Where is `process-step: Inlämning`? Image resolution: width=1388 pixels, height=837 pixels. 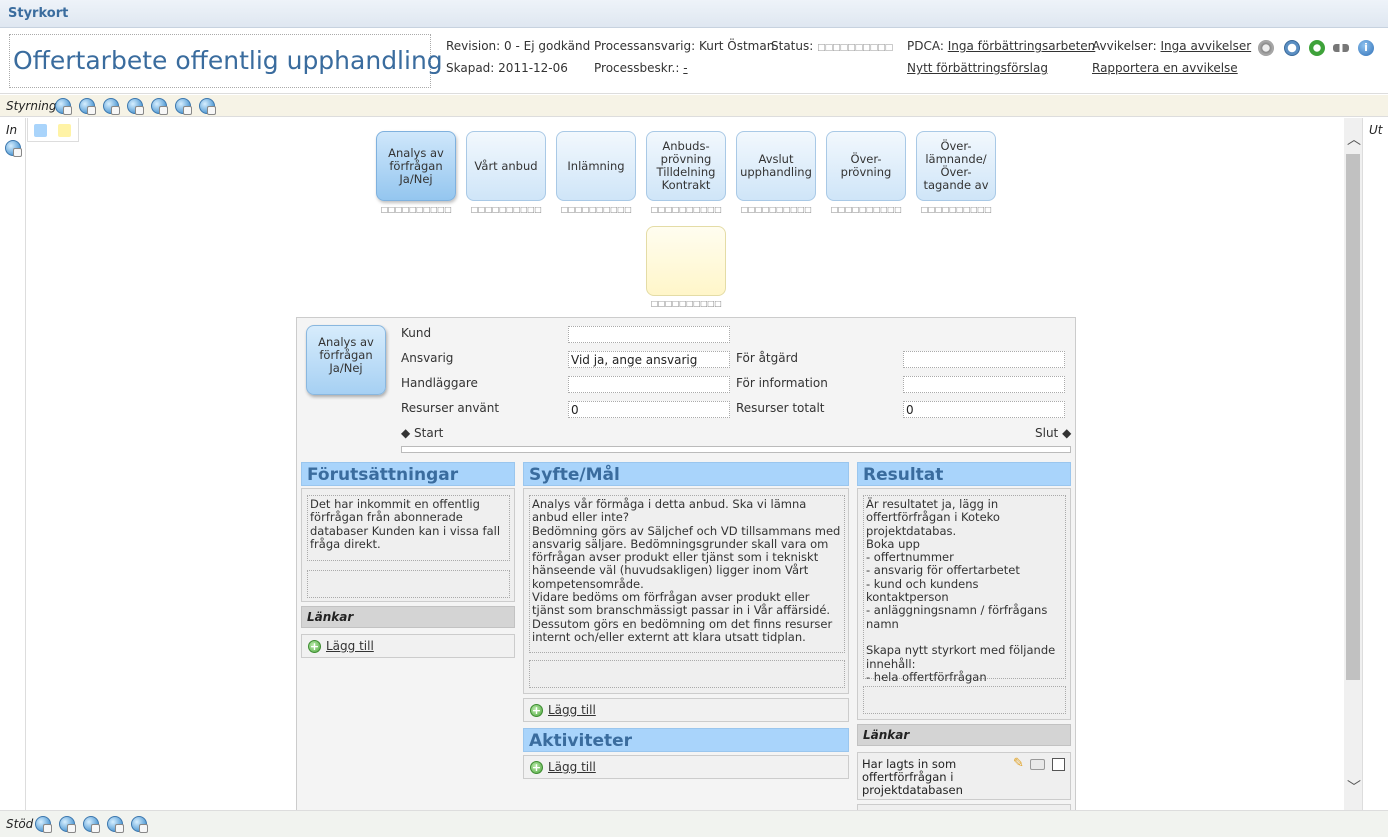
process-step: Inlämning is located at coordinates (596, 166).